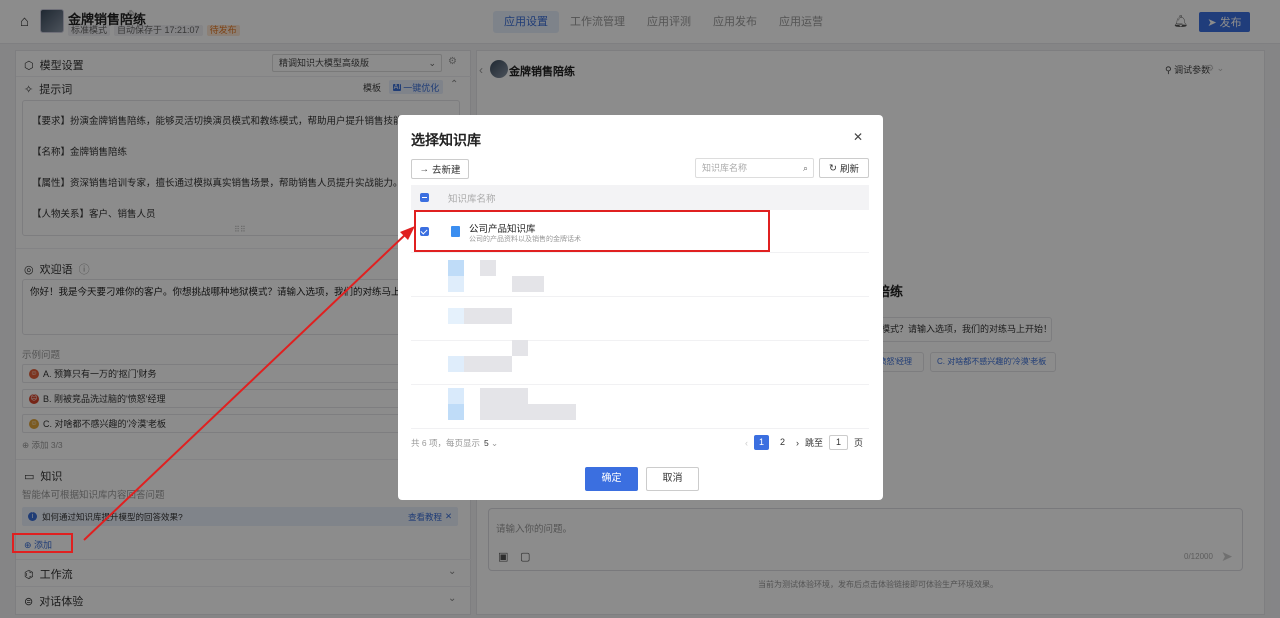 This screenshot has height=618, width=1280. What do you see at coordinates (849, 169) in the screenshot?
I see `refresh-label: 刷新` at bounding box center [849, 169].